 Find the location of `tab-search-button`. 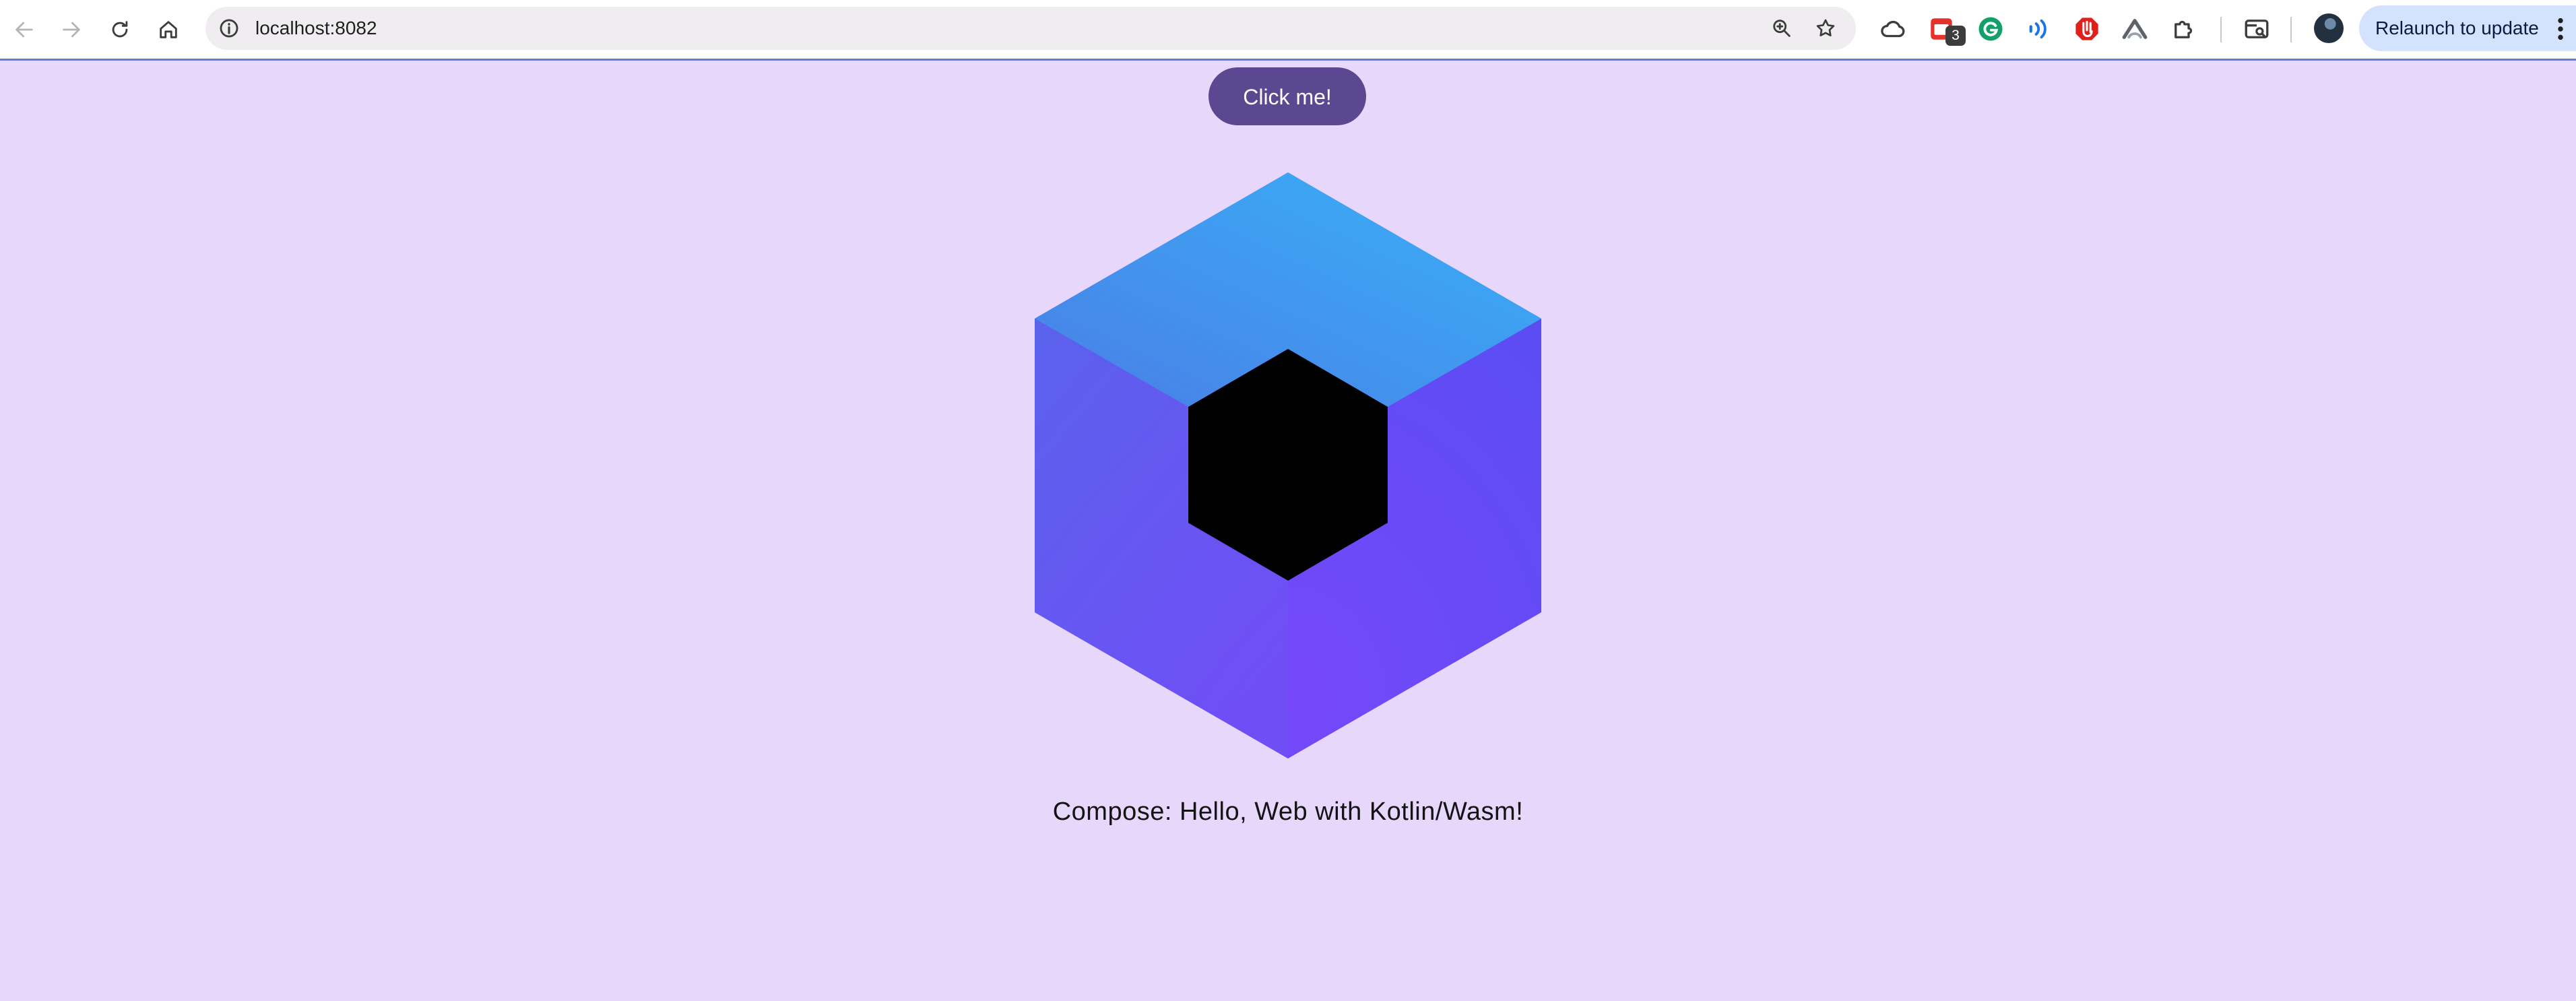

tab-search-button is located at coordinates (2257, 29).